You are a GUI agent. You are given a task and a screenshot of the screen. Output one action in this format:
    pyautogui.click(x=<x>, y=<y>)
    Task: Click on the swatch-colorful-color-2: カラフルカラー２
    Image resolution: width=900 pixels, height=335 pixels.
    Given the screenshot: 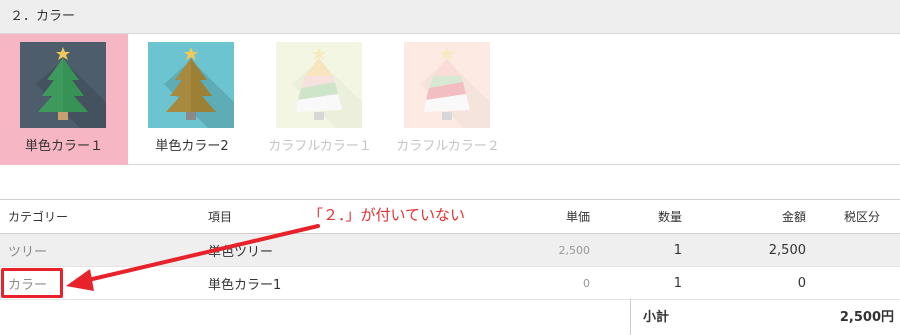 What is the action you would take?
    pyautogui.click(x=448, y=99)
    